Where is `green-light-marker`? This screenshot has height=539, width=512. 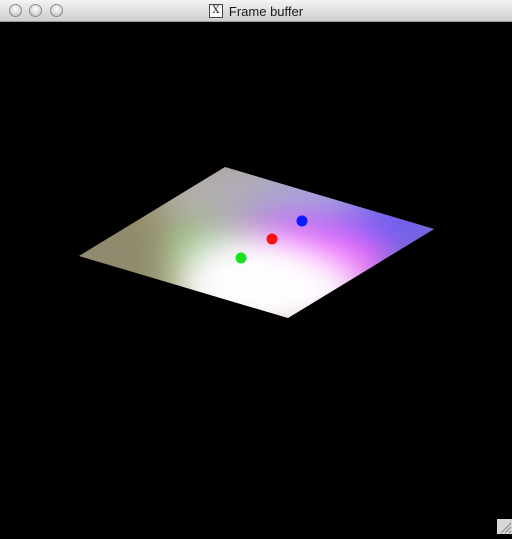
green-light-marker is located at coordinates (241, 258).